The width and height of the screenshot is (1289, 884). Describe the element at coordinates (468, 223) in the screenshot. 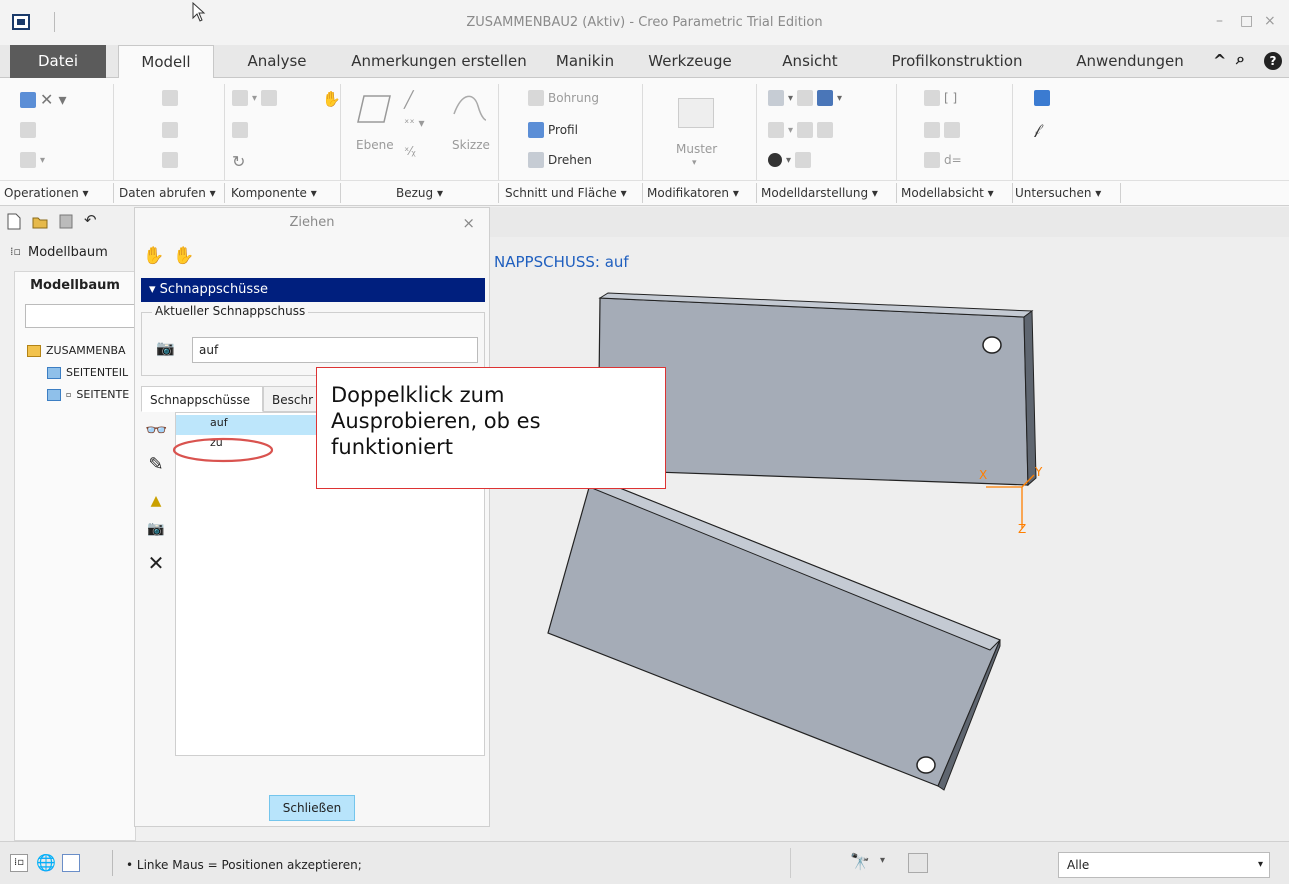

I see `dialog-close-icon: ×` at that location.